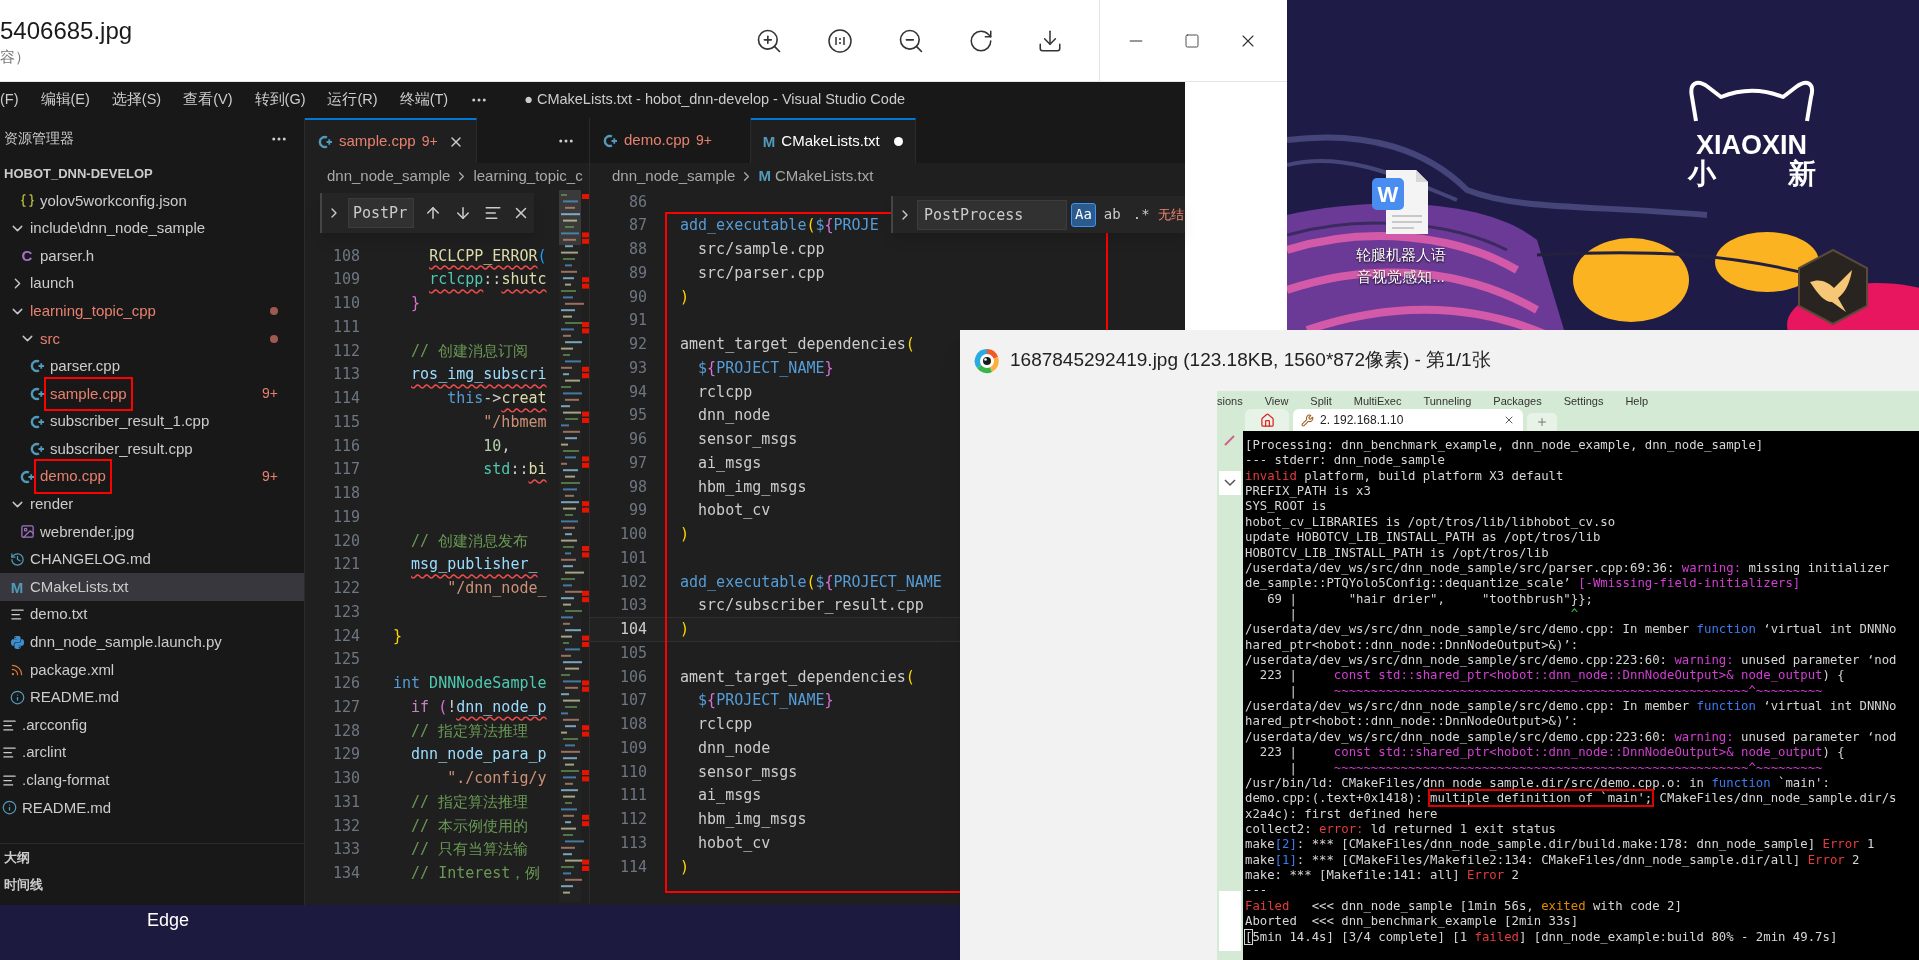  I want to click on line-number: 131, so click(345, 802).